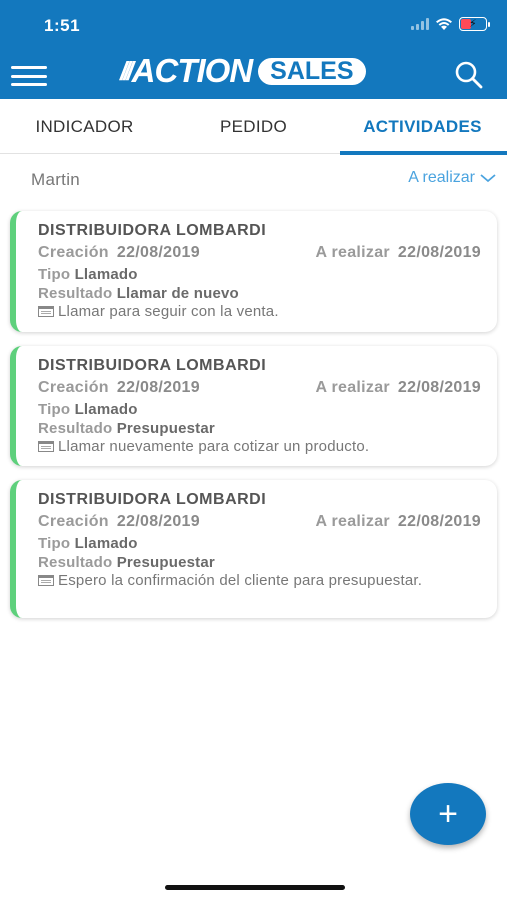  I want to click on filter-row: Martin A realizar, so click(253, 180).